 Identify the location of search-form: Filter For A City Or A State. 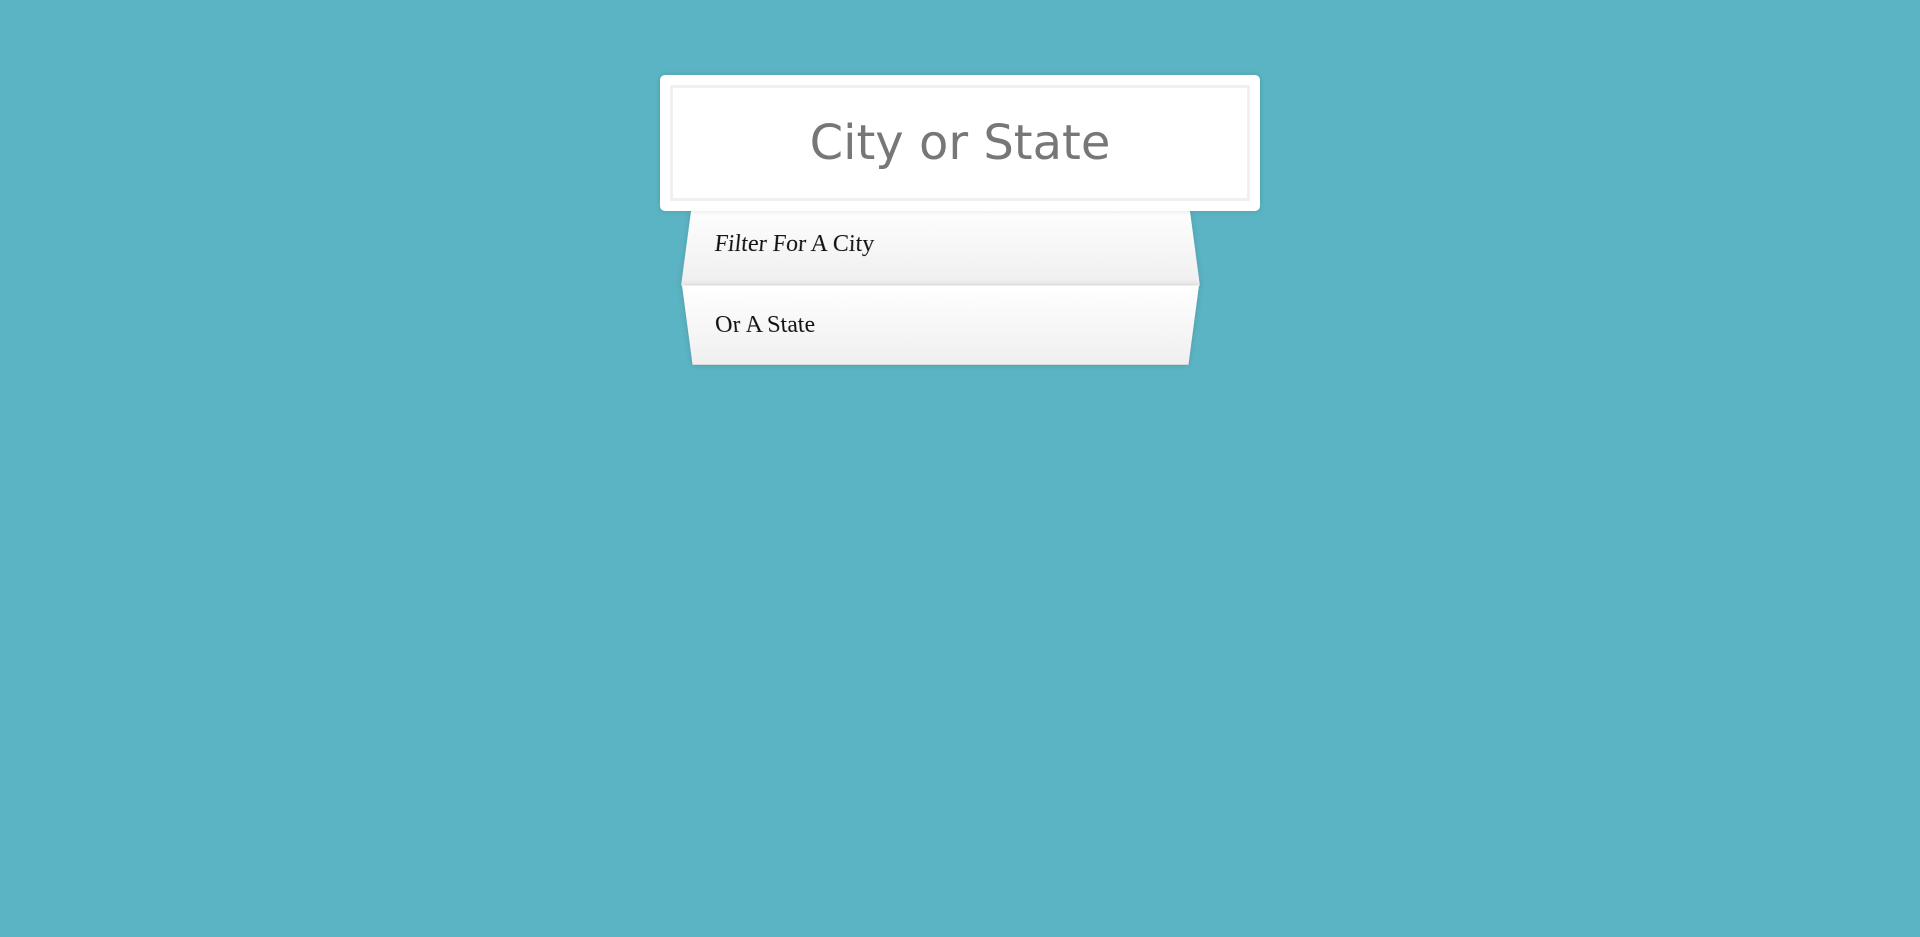
(960, 220).